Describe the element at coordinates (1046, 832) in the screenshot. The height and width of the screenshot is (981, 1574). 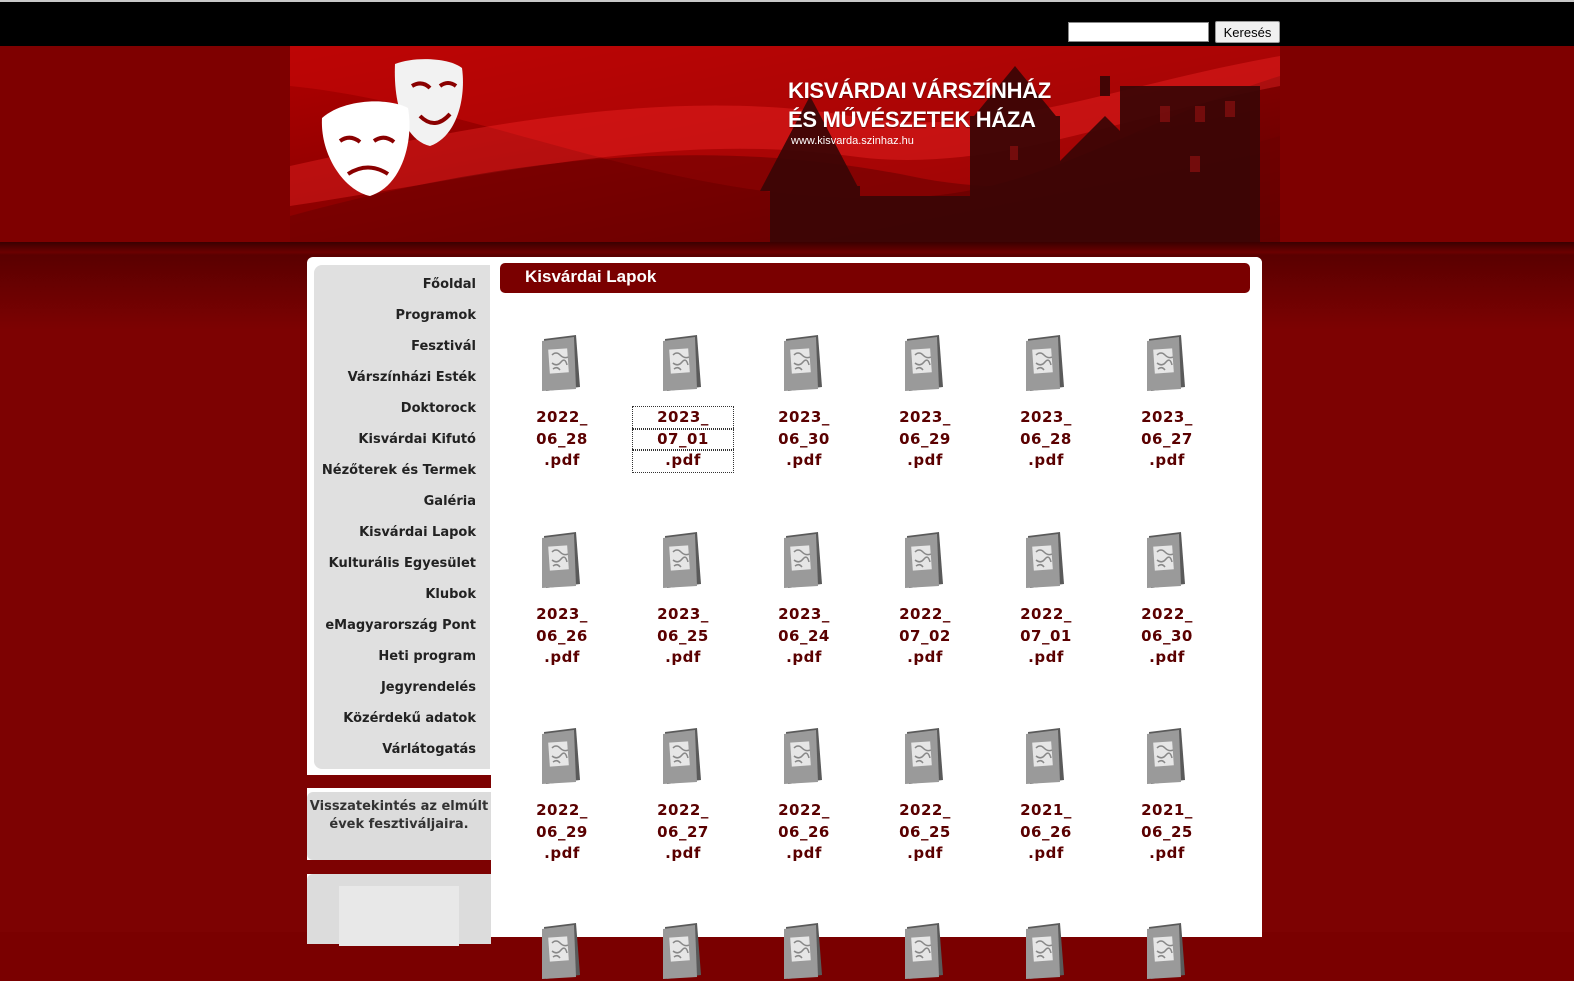
I see `file-link: 2021_ 06_26 .pdf` at that location.